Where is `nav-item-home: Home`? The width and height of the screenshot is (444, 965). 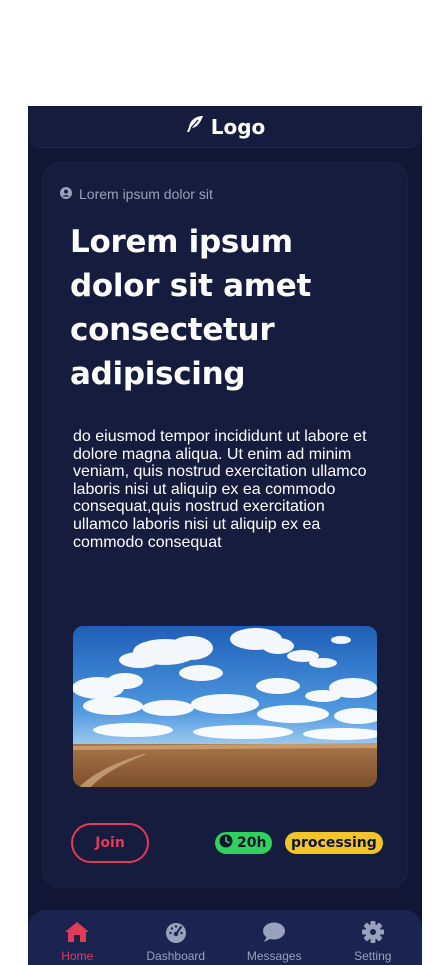
nav-item-home: Home is located at coordinates (77, 937).